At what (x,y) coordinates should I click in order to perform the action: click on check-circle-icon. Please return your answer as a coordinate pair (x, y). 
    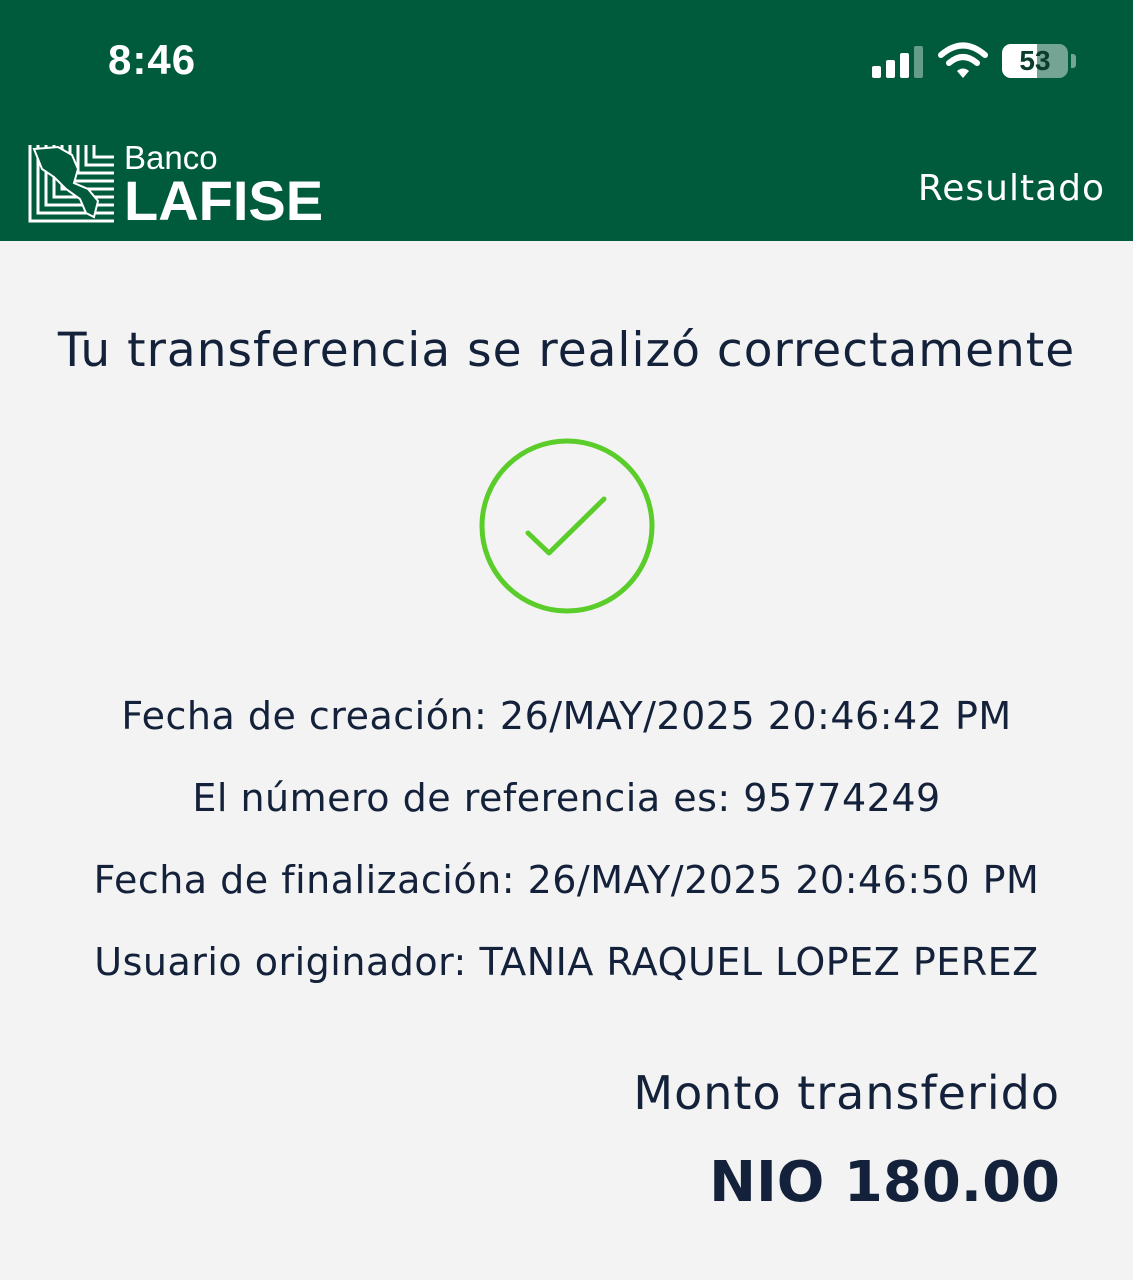
    Looking at the image, I should click on (567, 526).